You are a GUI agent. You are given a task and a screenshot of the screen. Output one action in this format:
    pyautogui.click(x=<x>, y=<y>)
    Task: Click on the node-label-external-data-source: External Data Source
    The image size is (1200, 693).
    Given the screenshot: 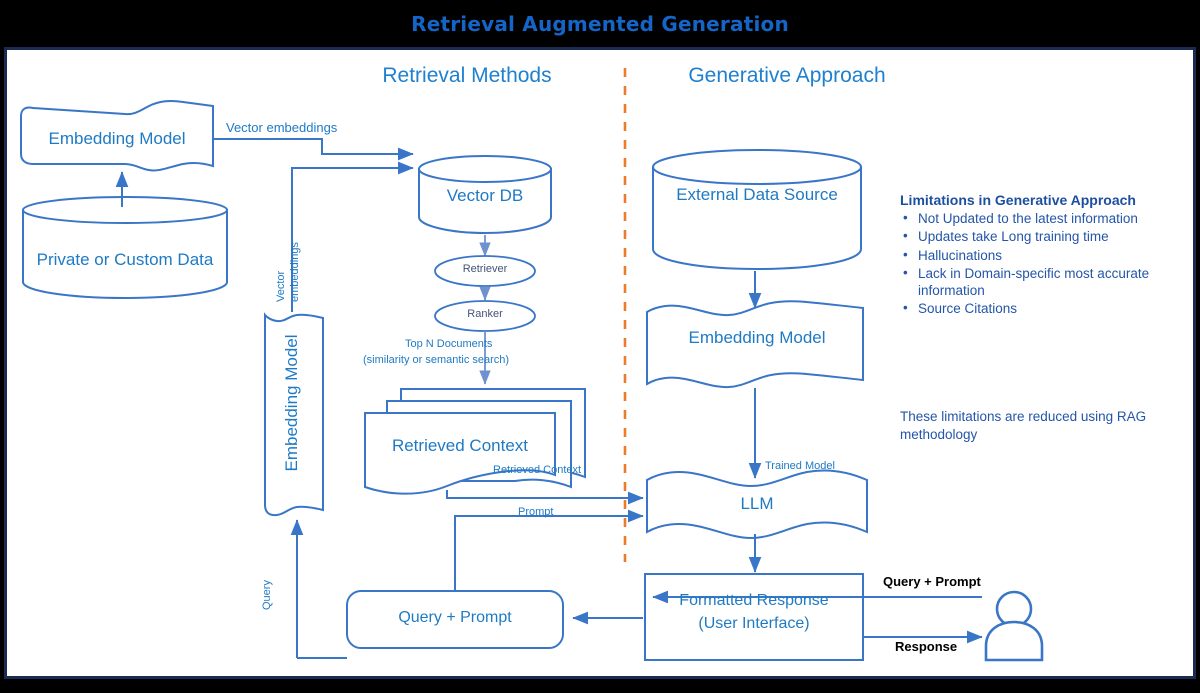 What is the action you would take?
    pyautogui.click(x=757, y=194)
    